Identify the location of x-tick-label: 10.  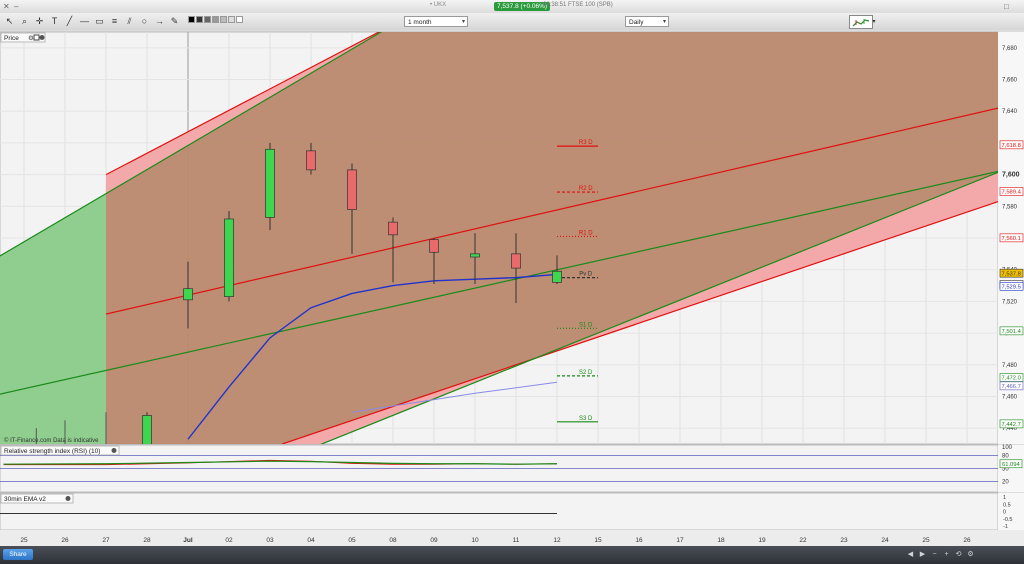
(475, 540).